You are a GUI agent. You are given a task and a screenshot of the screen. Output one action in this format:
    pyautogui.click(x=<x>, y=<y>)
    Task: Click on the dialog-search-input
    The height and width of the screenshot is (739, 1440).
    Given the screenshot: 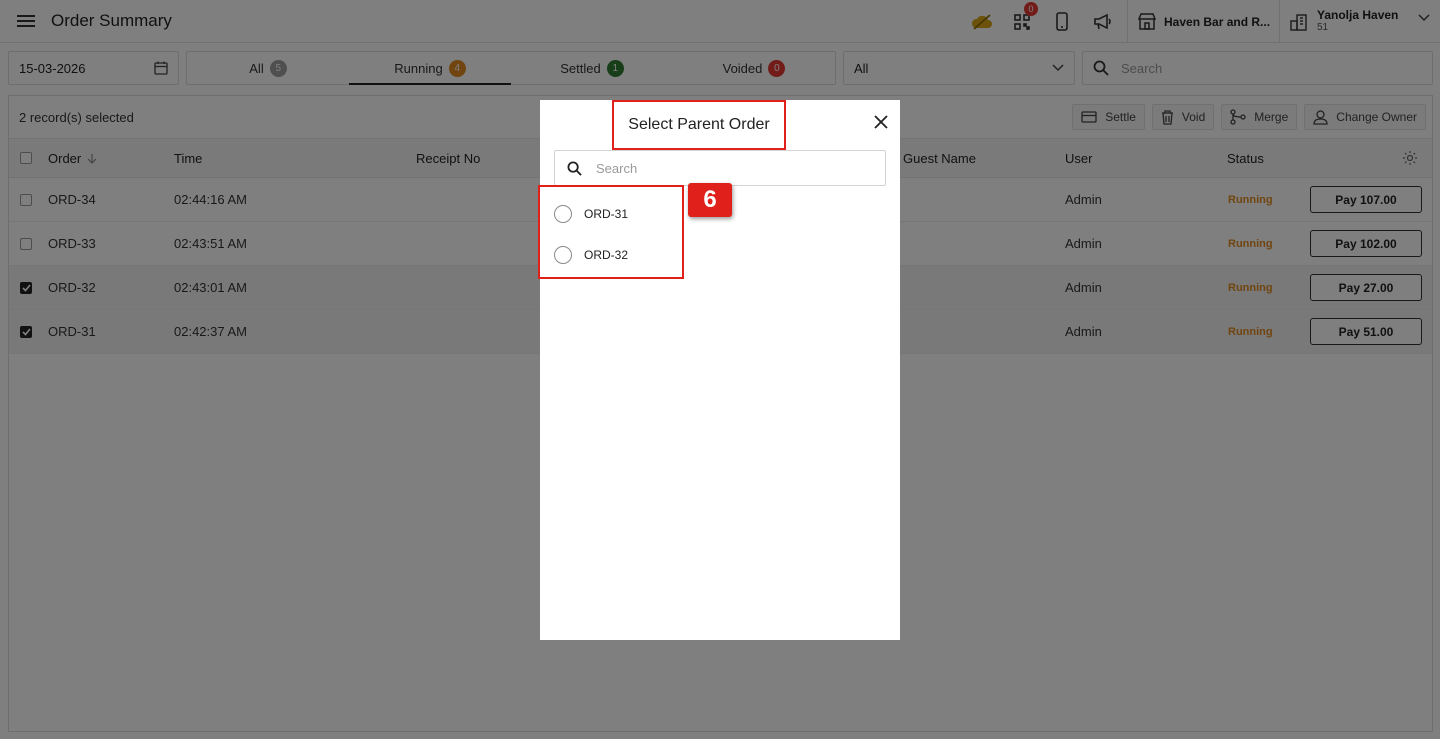 What is the action you would take?
    pyautogui.click(x=726, y=168)
    